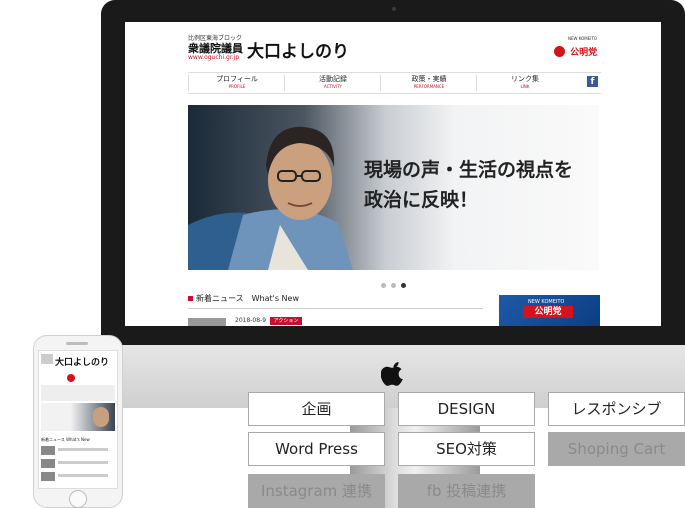 The height and width of the screenshot is (508, 685). Describe the element at coordinates (237, 79) in the screenshot. I see `nav-label: プロフィール` at that location.